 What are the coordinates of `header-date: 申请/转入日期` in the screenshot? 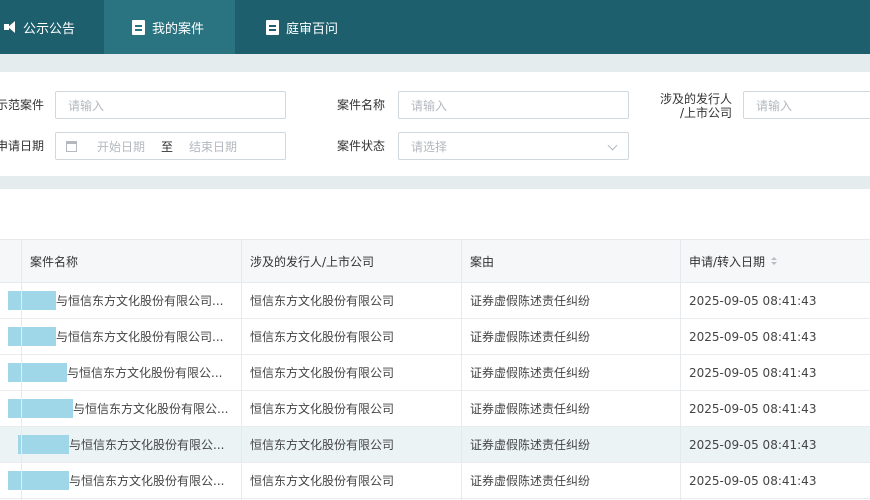 It's located at (775, 261).